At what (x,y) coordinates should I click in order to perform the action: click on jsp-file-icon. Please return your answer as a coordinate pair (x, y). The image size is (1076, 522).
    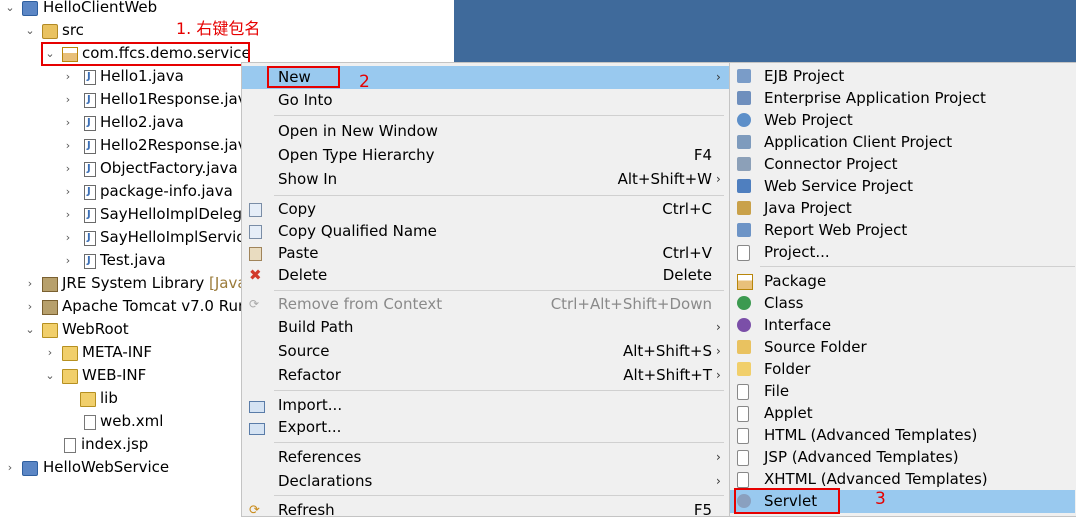
    Looking at the image, I should click on (743, 458).